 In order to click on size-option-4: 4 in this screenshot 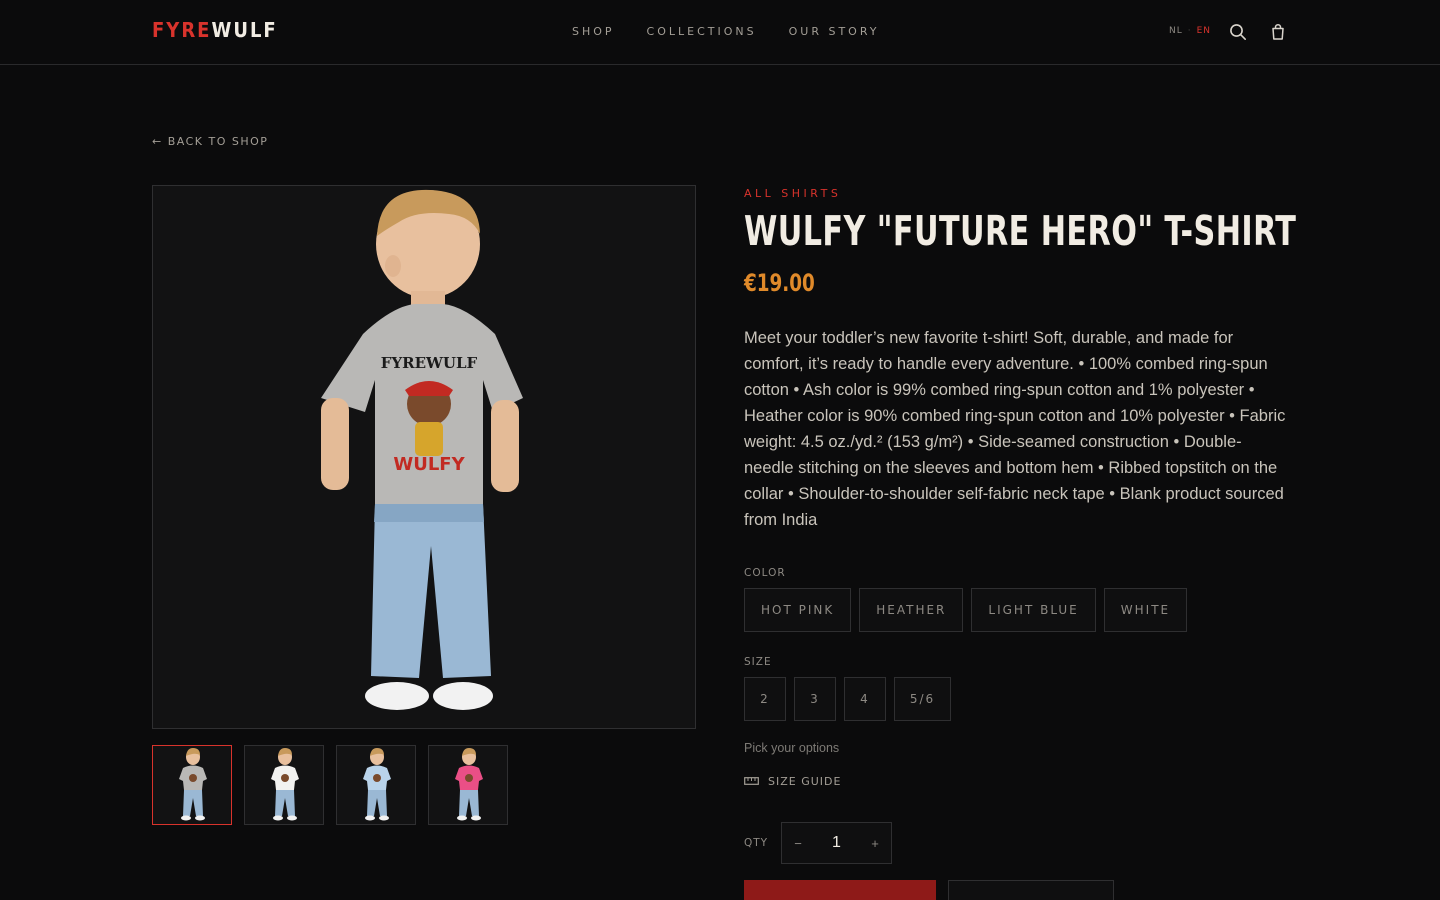, I will do `click(865, 699)`.